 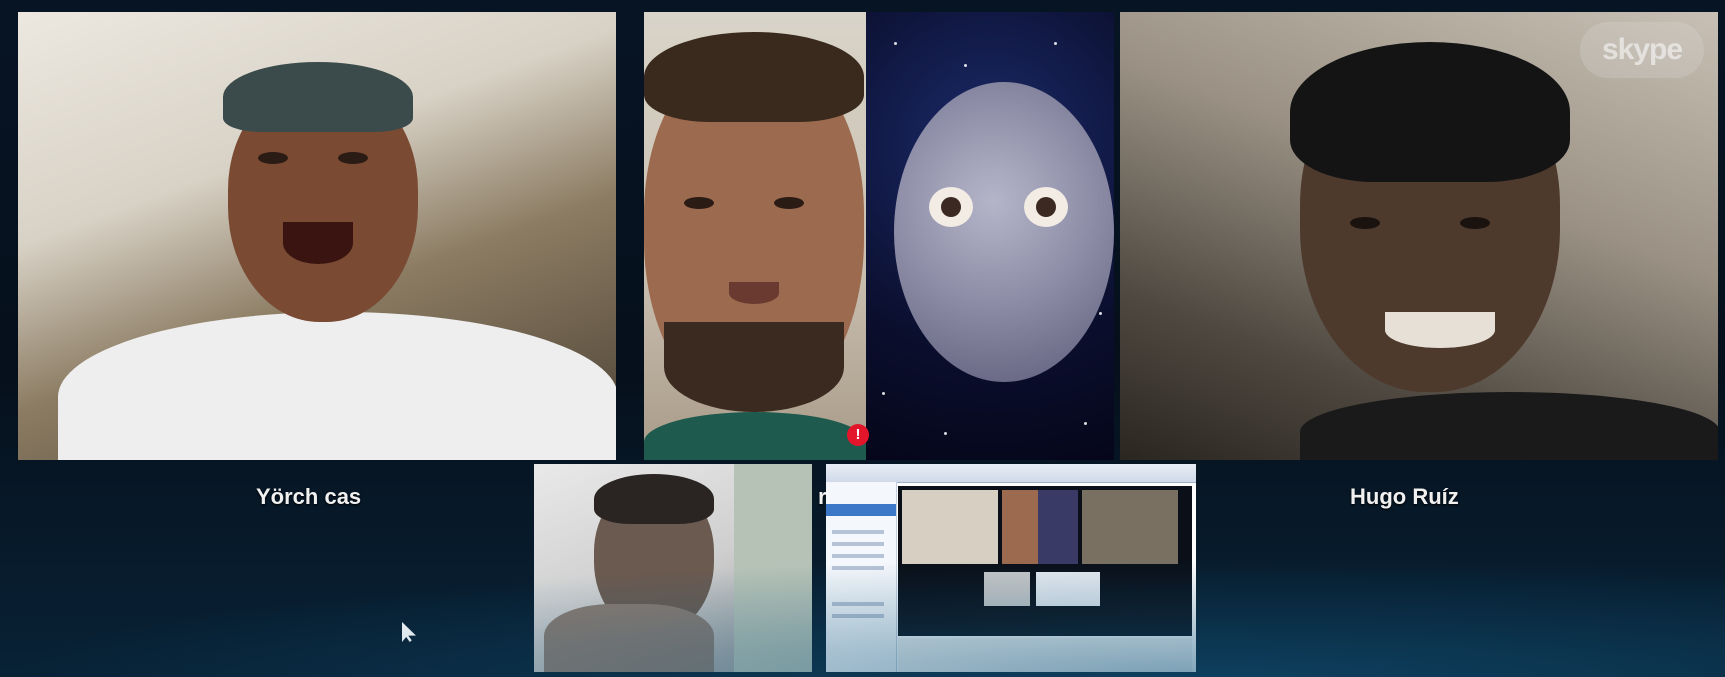 What do you see at coordinates (673, 568) in the screenshot?
I see `self-view-thumbnail` at bounding box center [673, 568].